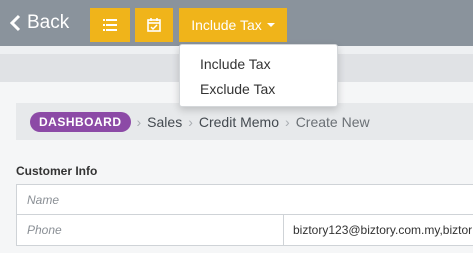  I want to click on phone-field: Phone, so click(150, 230).